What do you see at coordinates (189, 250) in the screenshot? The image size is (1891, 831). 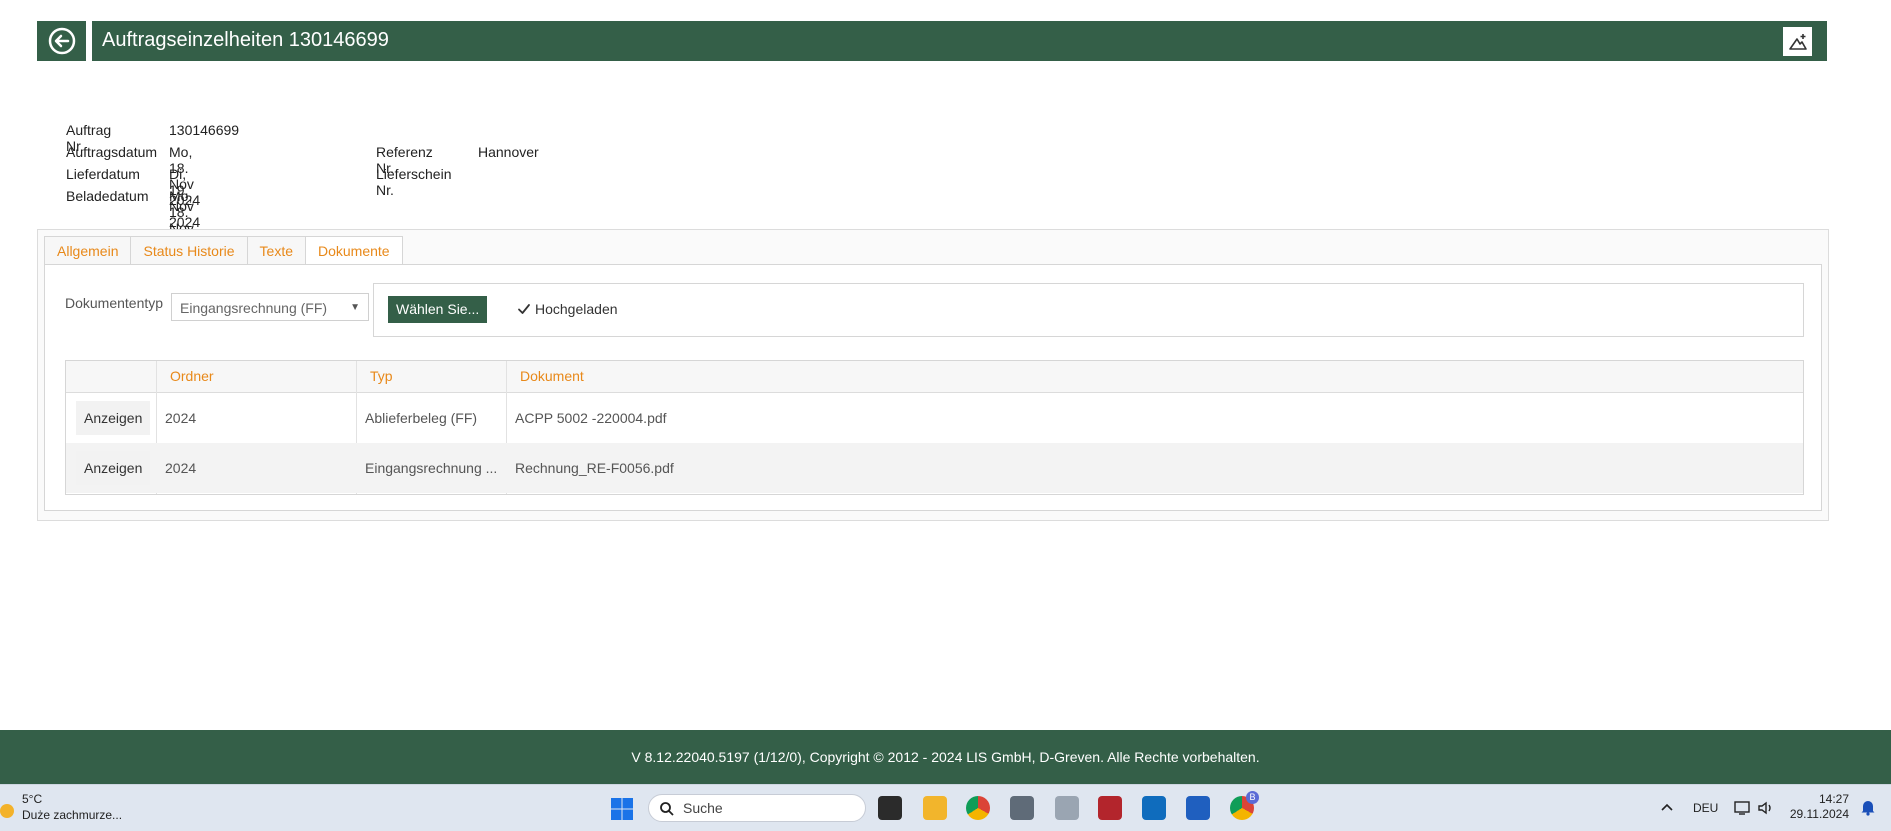 I see `tab-status-historie: Status Historie` at bounding box center [189, 250].